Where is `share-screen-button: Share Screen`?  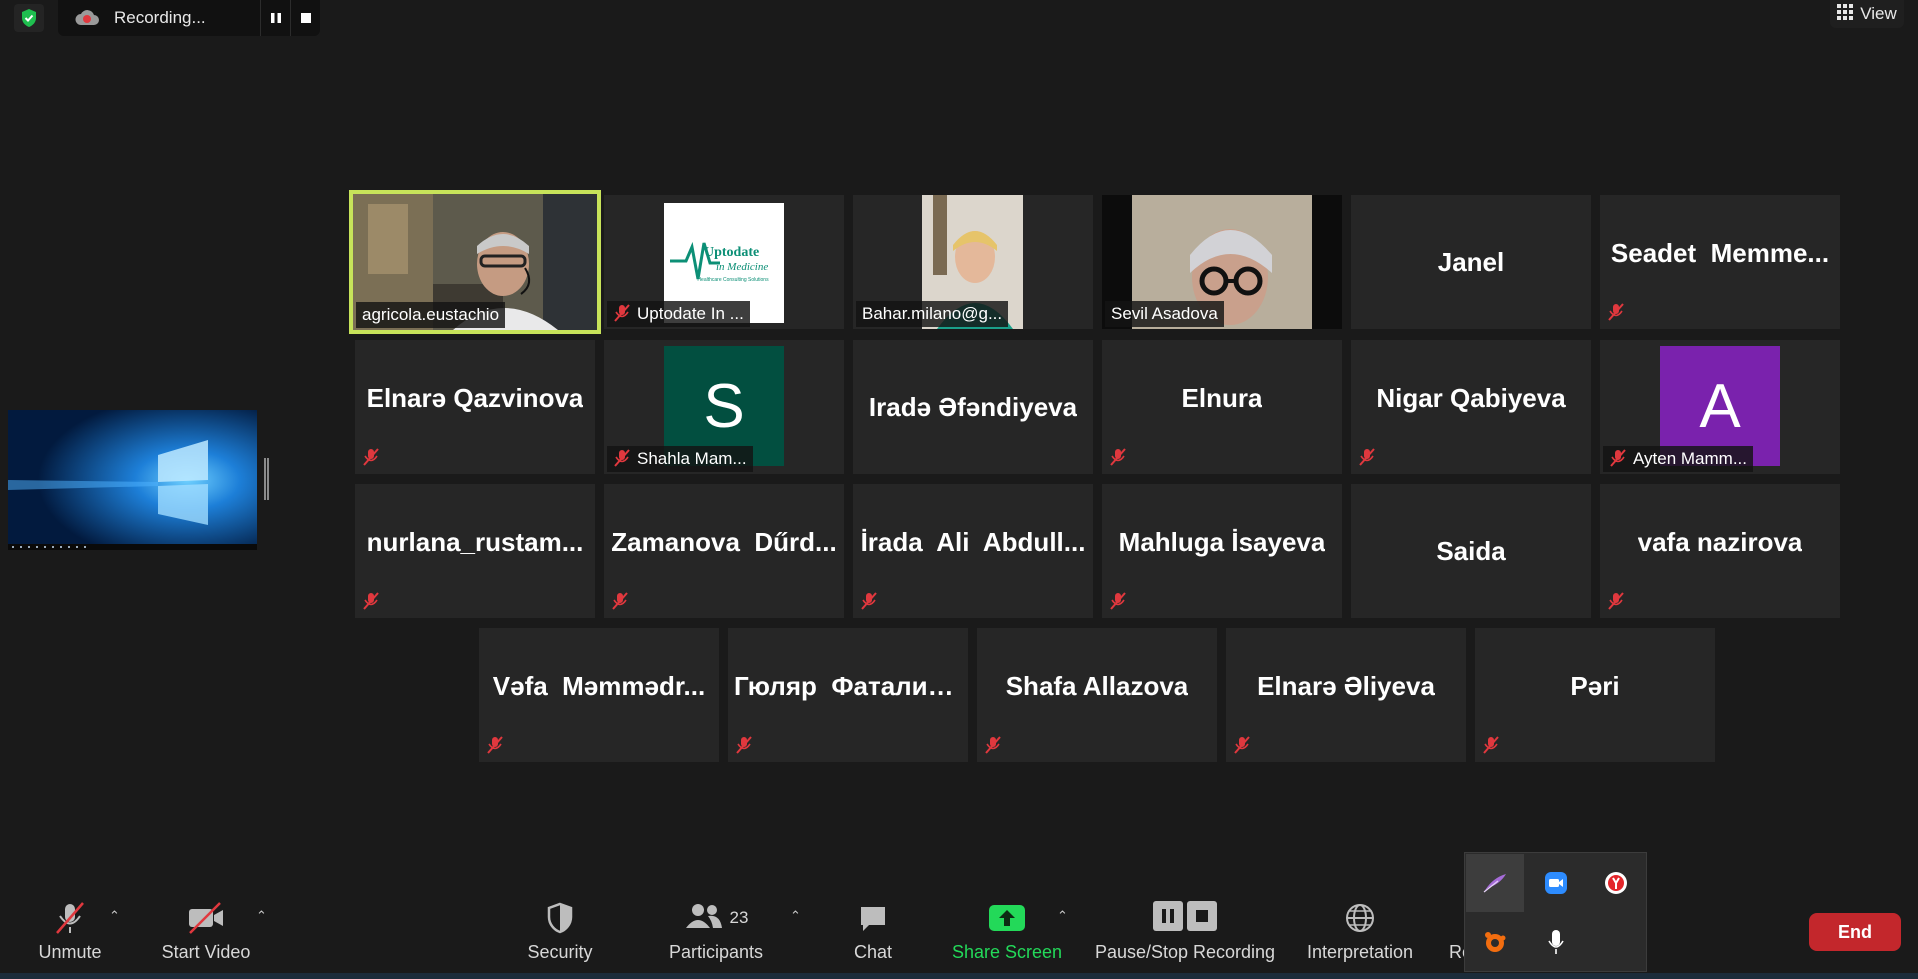 share-screen-button: Share Screen is located at coordinates (1007, 930).